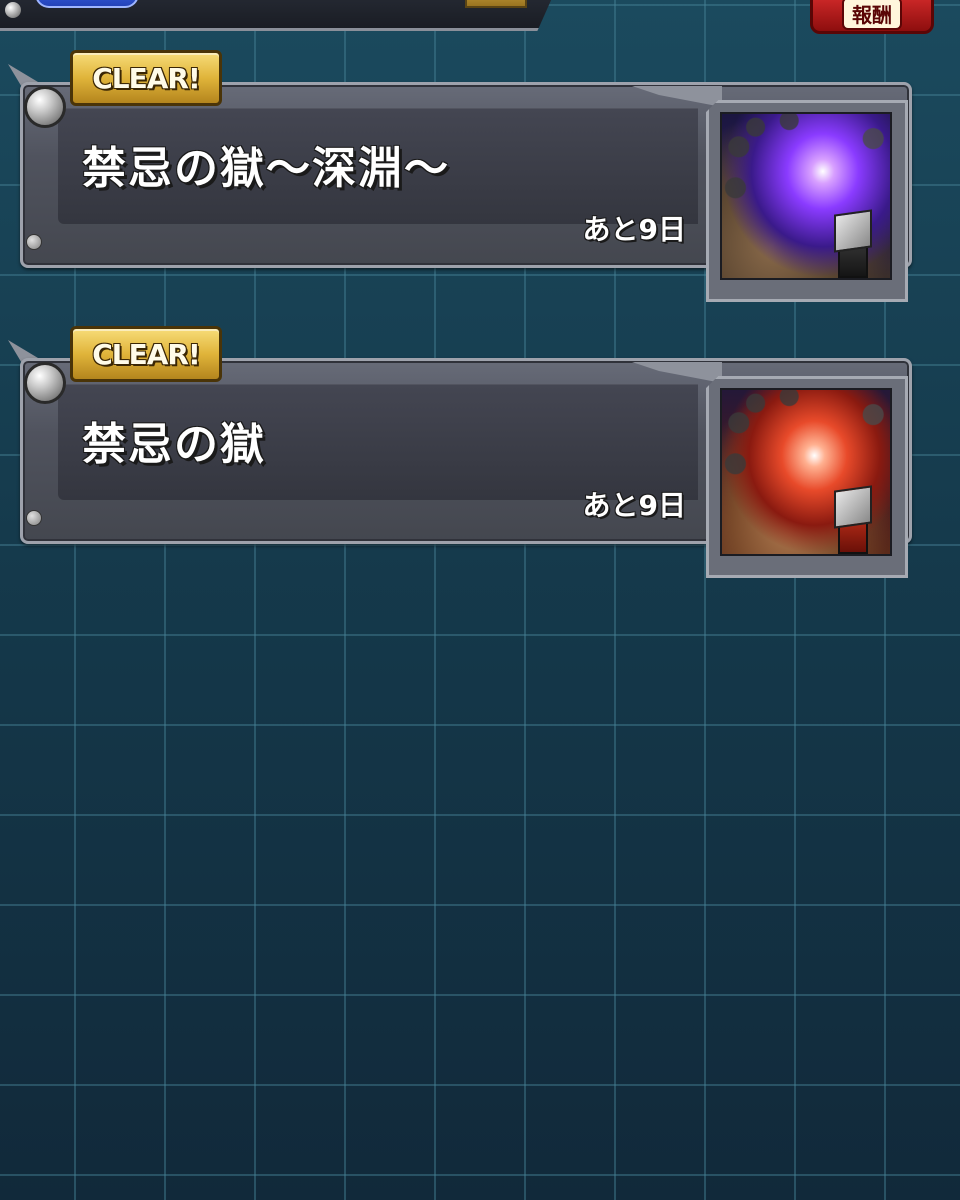 The image size is (960, 1200). I want to click on reward-label: 報酬, so click(872, 15).